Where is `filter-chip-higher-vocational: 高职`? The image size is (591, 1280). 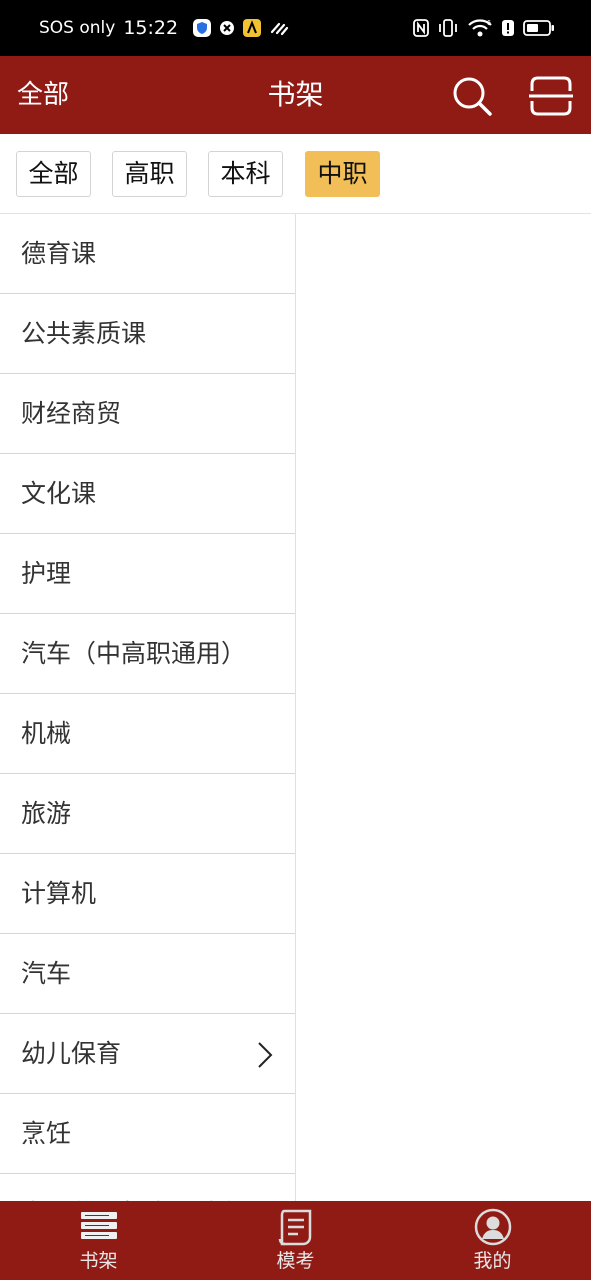
filter-chip-higher-vocational: 高职 is located at coordinates (149, 174).